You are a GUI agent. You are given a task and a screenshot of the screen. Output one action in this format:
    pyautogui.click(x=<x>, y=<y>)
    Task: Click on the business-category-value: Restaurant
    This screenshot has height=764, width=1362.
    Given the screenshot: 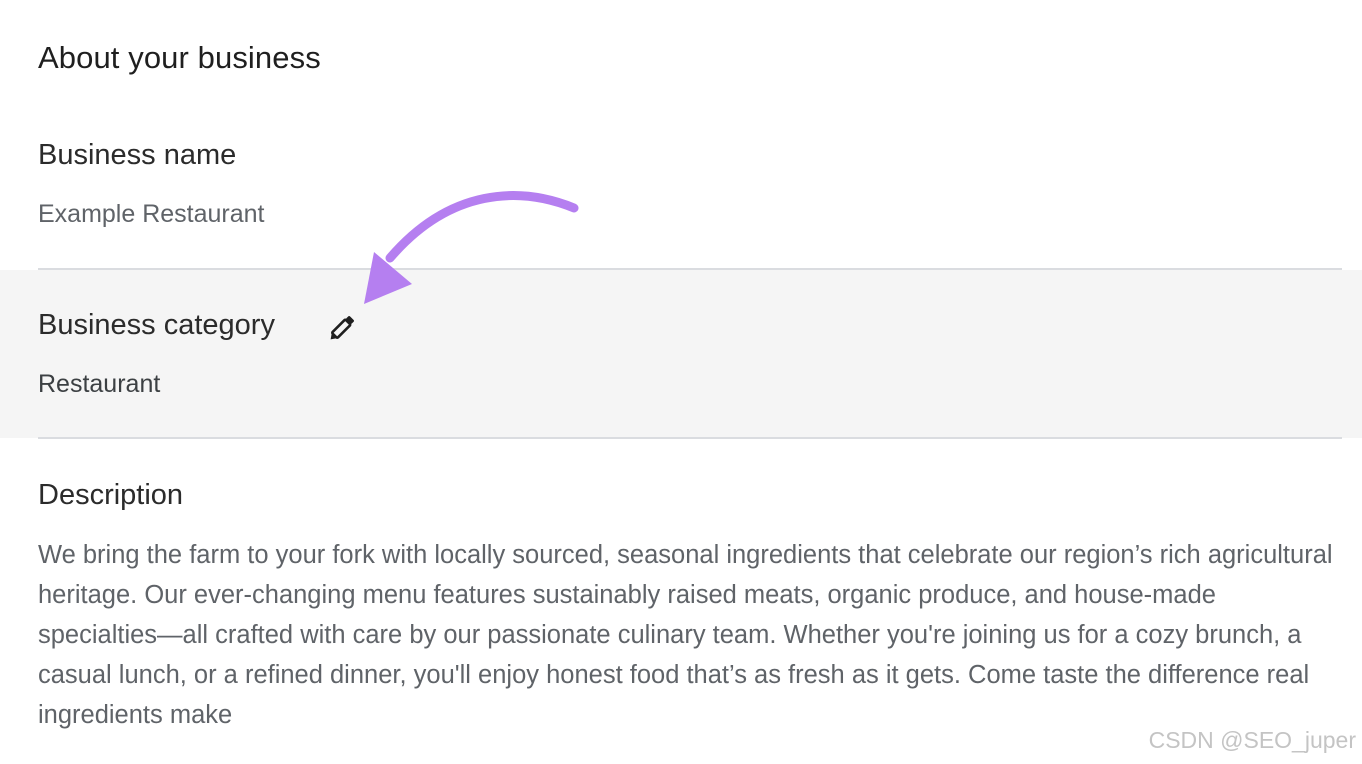 What is the action you would take?
    pyautogui.click(x=99, y=384)
    